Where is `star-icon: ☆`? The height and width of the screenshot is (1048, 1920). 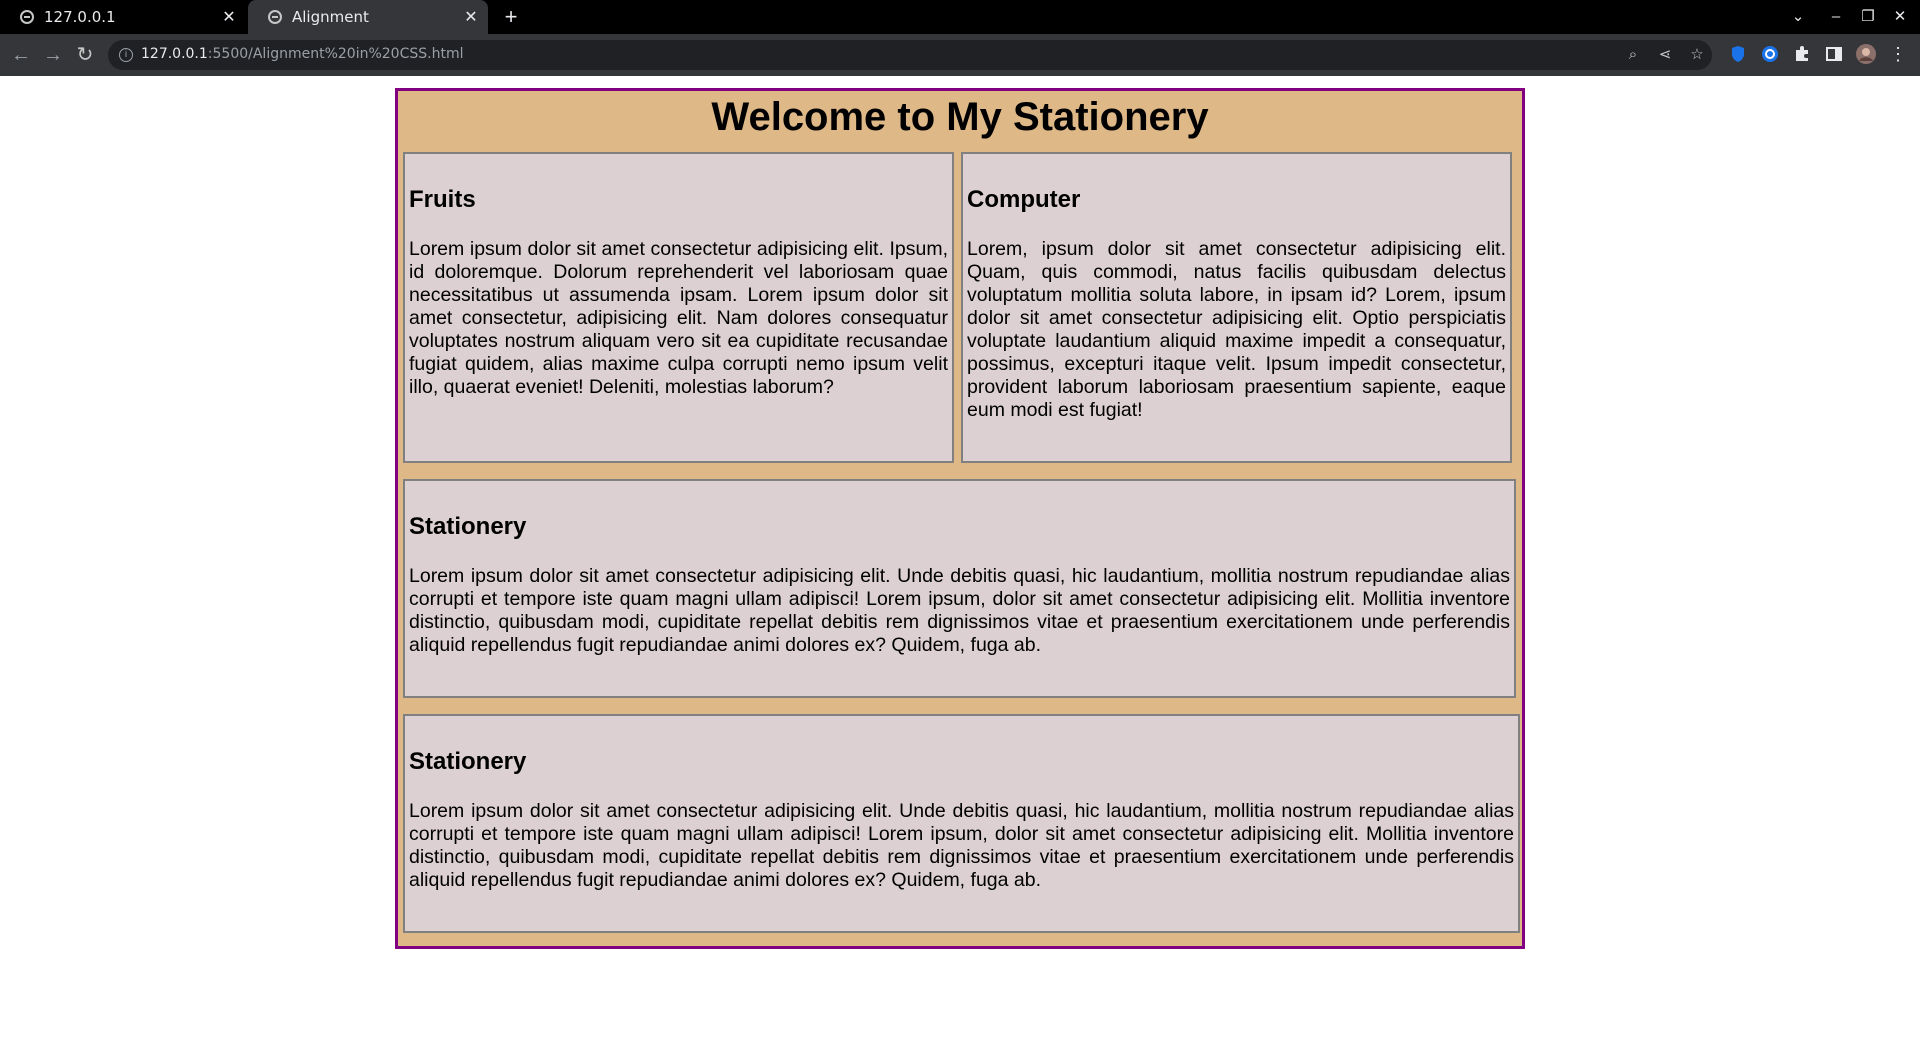 star-icon: ☆ is located at coordinates (1697, 55).